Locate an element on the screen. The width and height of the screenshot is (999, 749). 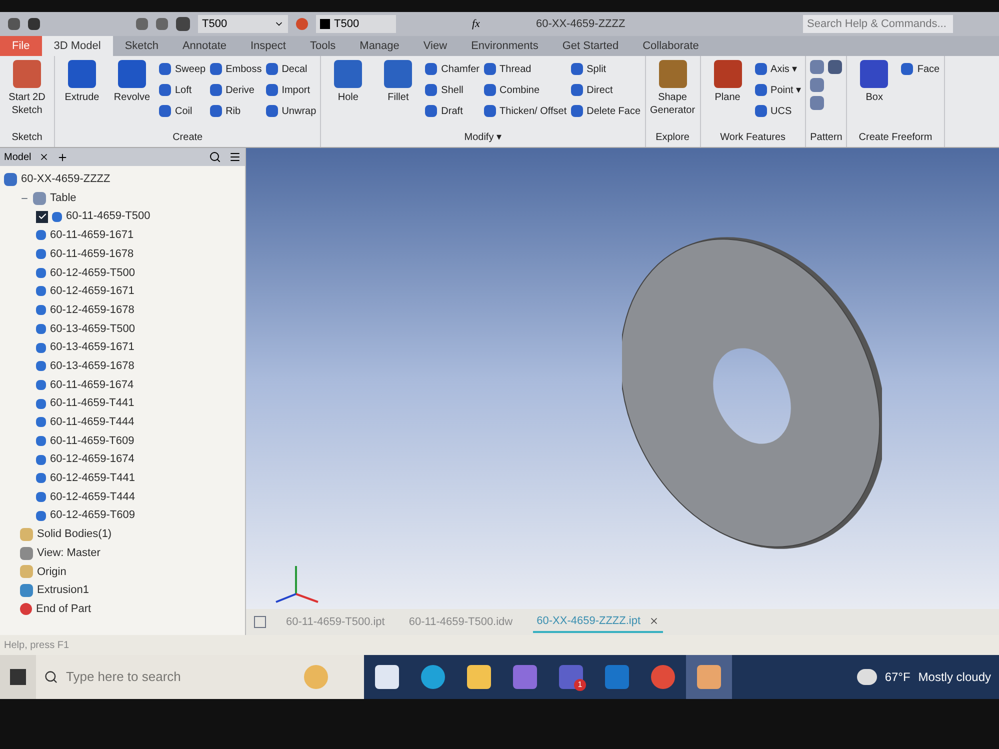
ribbon-tab: Collaborate is located at coordinates (670, 46).